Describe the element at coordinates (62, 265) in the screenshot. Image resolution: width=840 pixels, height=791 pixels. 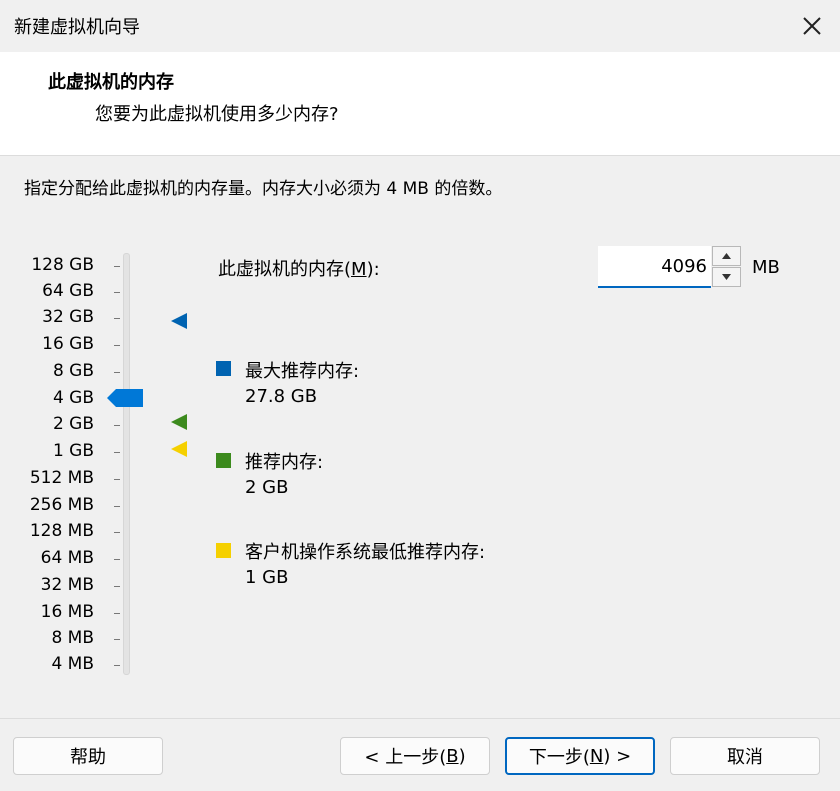
I see `scale-label: 128 GB` at that location.